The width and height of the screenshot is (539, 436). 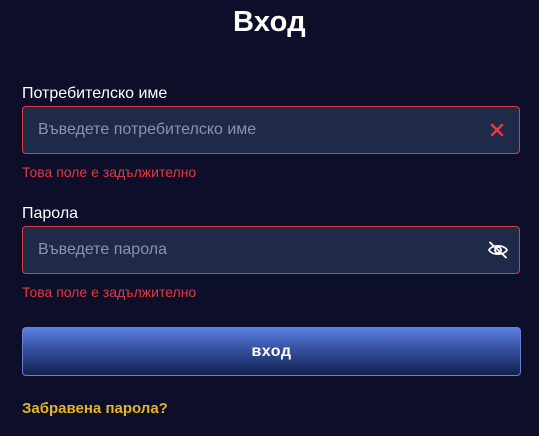 What do you see at coordinates (271, 351) in the screenshot?
I see `login-button: вход` at bounding box center [271, 351].